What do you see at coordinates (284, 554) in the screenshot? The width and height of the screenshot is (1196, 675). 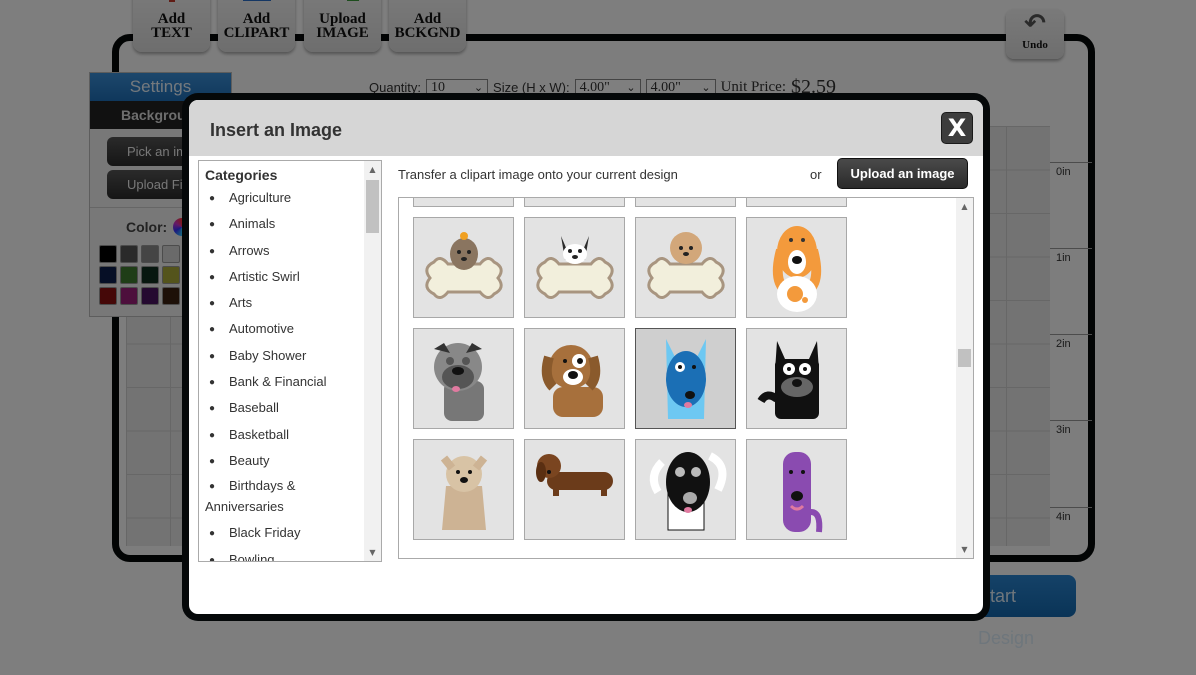 I see `category-item: ● Bowling` at bounding box center [284, 554].